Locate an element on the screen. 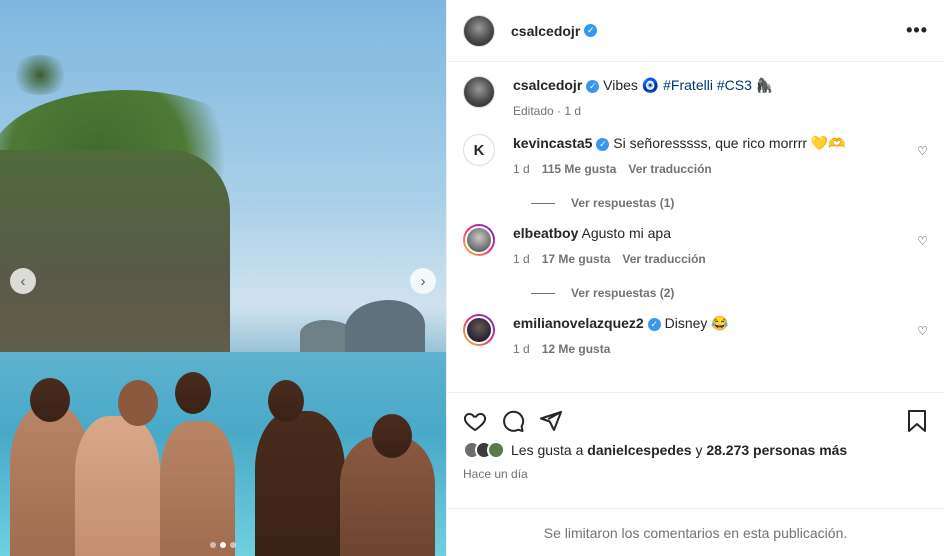  carousel-prev-button: ‹ is located at coordinates (23, 281).